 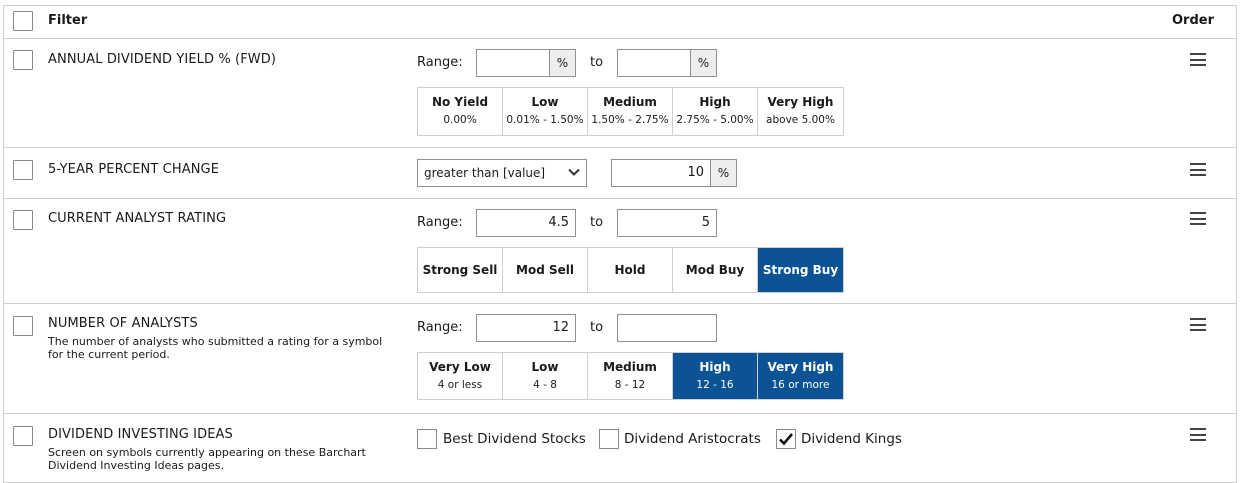 I want to click on best-dividend-stocks-label: Best Dividend Stocks, so click(x=514, y=439).